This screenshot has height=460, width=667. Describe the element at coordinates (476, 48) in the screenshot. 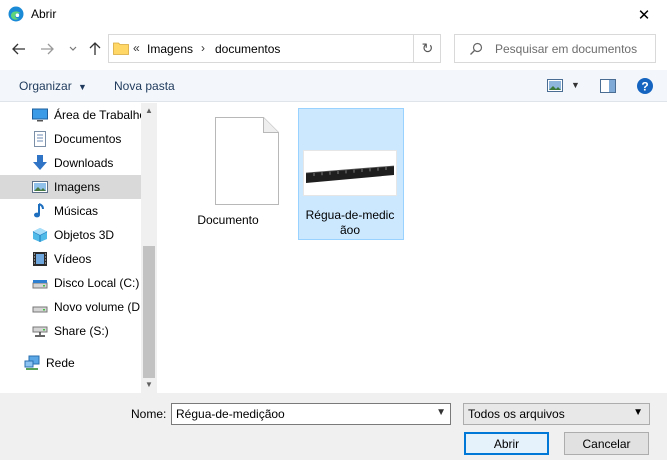

I see `search-icon` at that location.